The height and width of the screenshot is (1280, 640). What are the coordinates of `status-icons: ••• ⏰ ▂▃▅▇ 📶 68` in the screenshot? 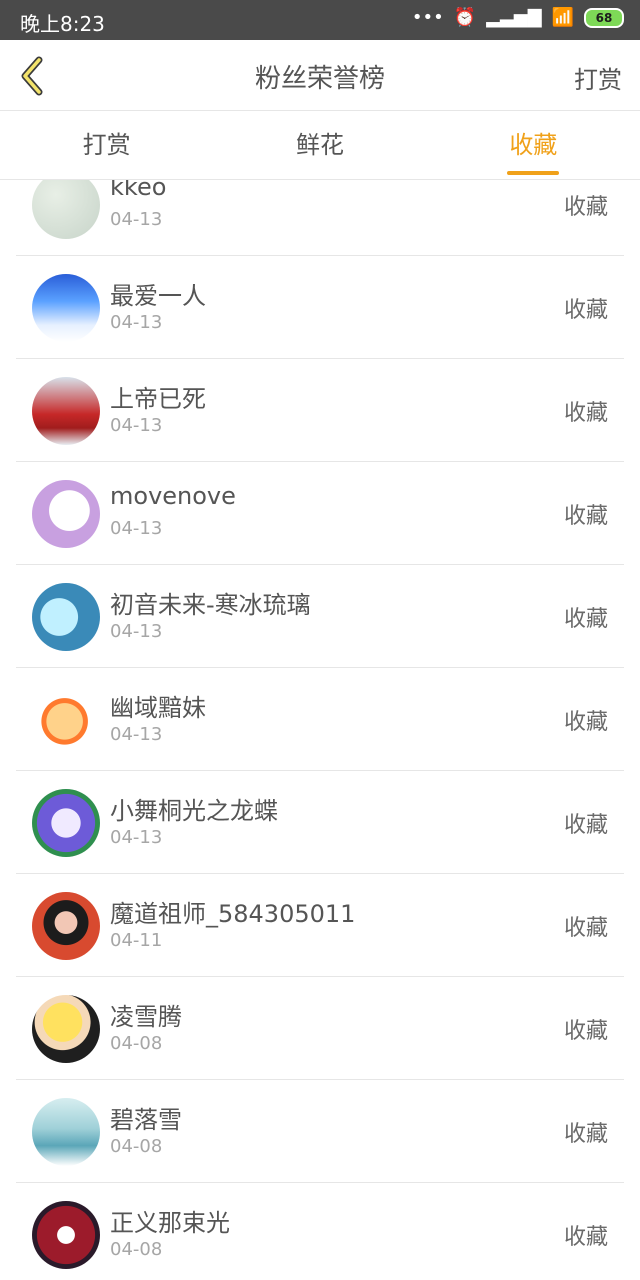 It's located at (518, 18).